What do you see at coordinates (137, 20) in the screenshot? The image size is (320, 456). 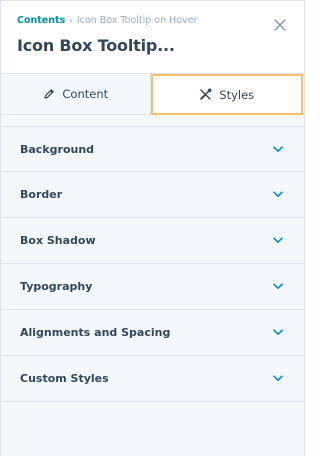 I see `breadcrumb-current: Icon Box Tooltip on Hover` at bounding box center [137, 20].